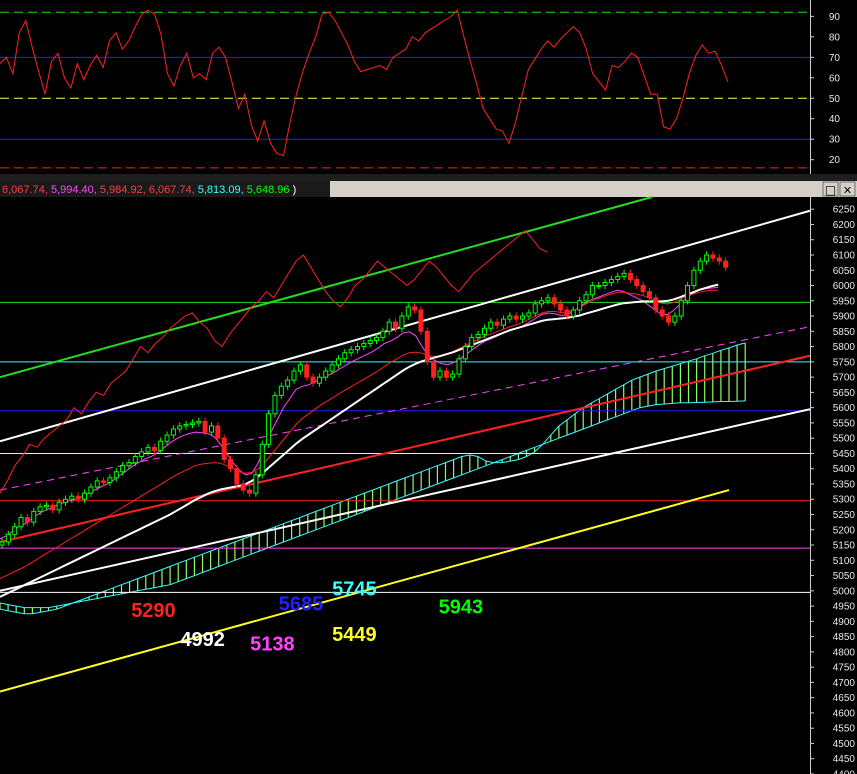  Describe the element at coordinates (844, 561) in the screenshot. I see `price-tick-label-5100: 5100` at that location.